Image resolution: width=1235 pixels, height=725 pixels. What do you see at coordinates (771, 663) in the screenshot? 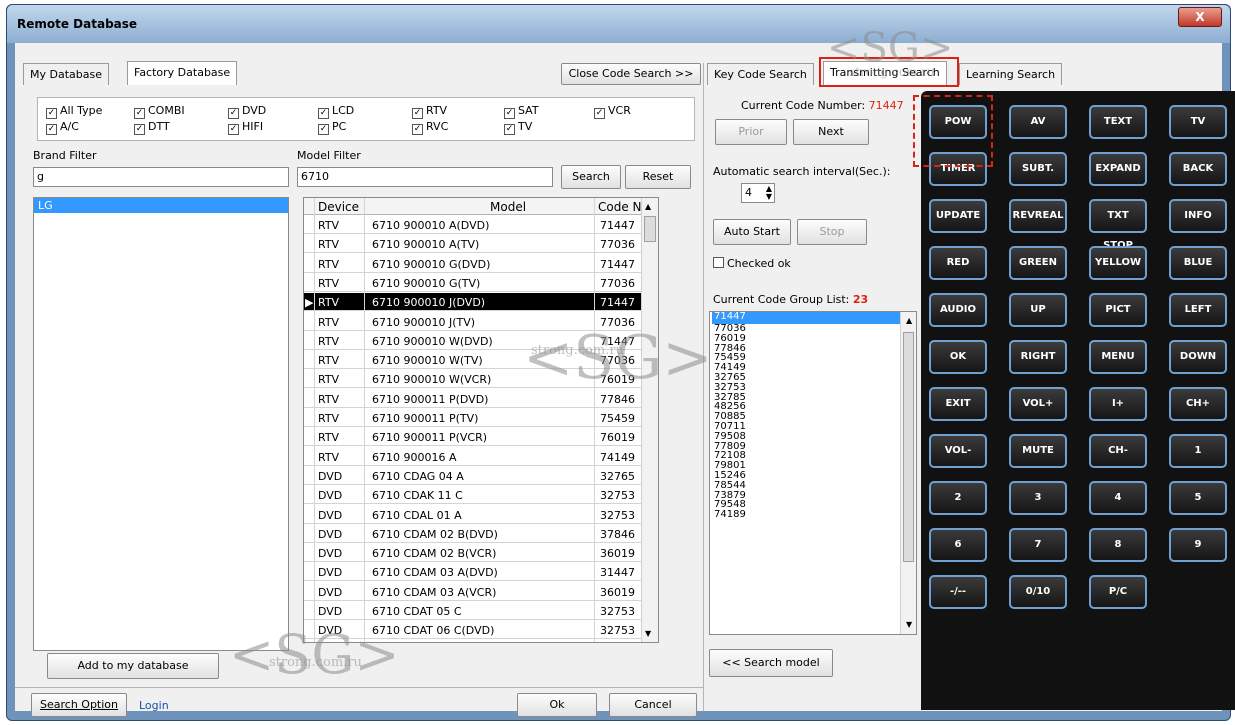
I see `search-model-button: << Search model` at bounding box center [771, 663].